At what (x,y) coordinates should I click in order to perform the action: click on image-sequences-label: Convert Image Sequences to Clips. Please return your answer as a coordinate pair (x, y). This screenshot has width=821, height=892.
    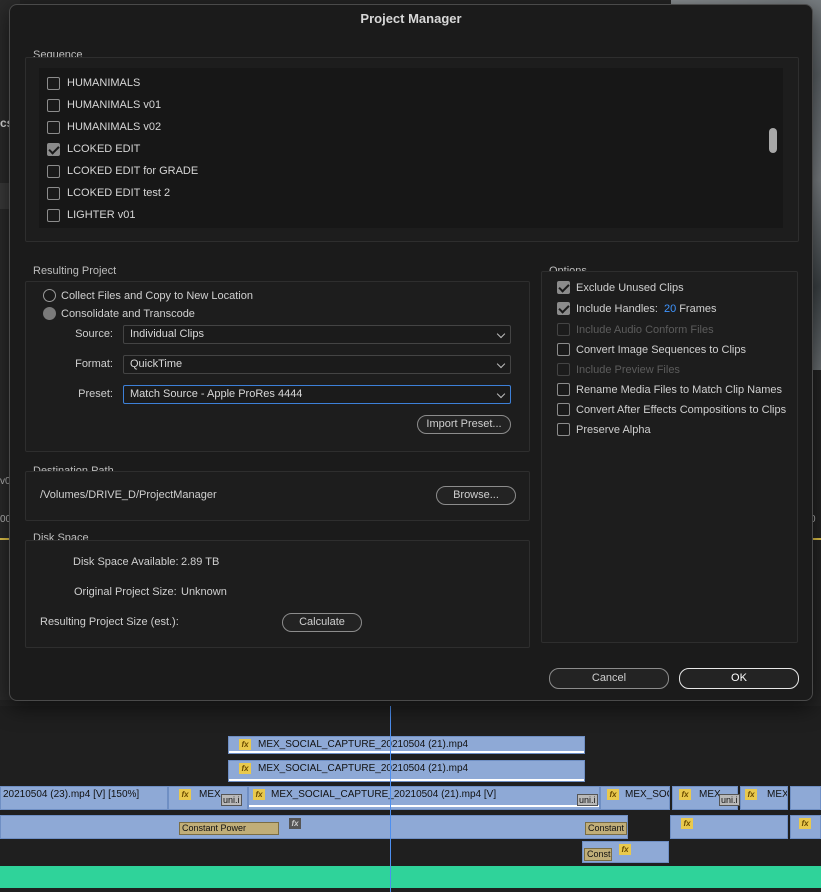
    Looking at the image, I should click on (661, 349).